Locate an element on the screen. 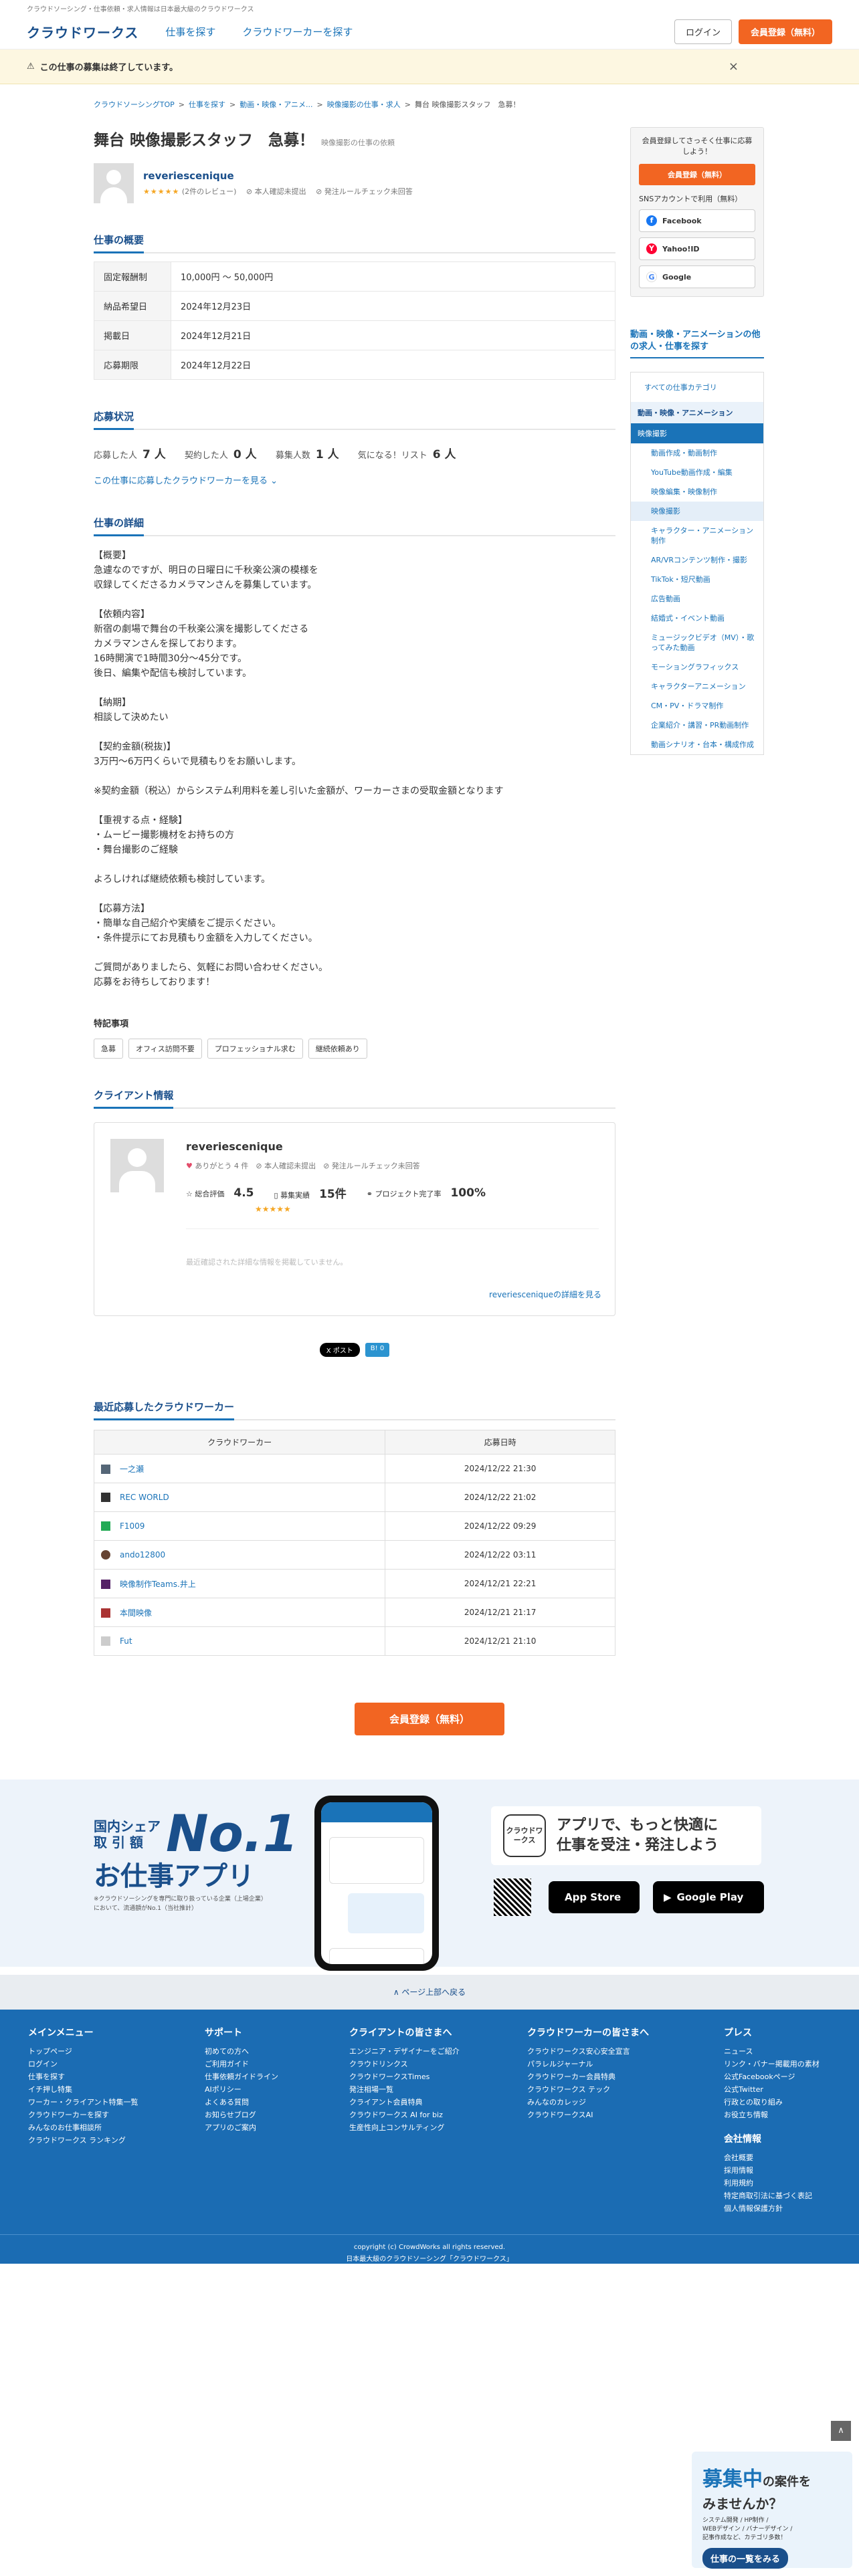  breadcrumb-item: 映像撮影の仕事・求人 is located at coordinates (364, 104).